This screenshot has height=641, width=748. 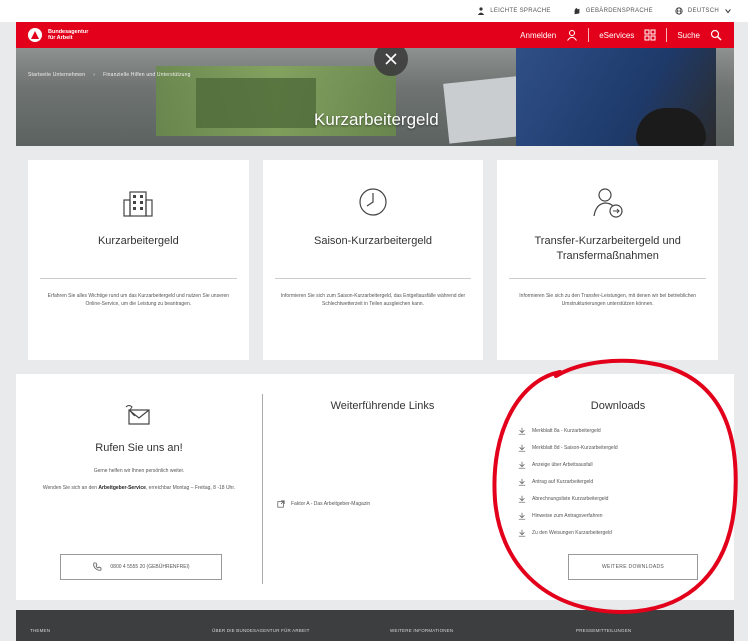 I want to click on close-button, so click(x=391, y=62).